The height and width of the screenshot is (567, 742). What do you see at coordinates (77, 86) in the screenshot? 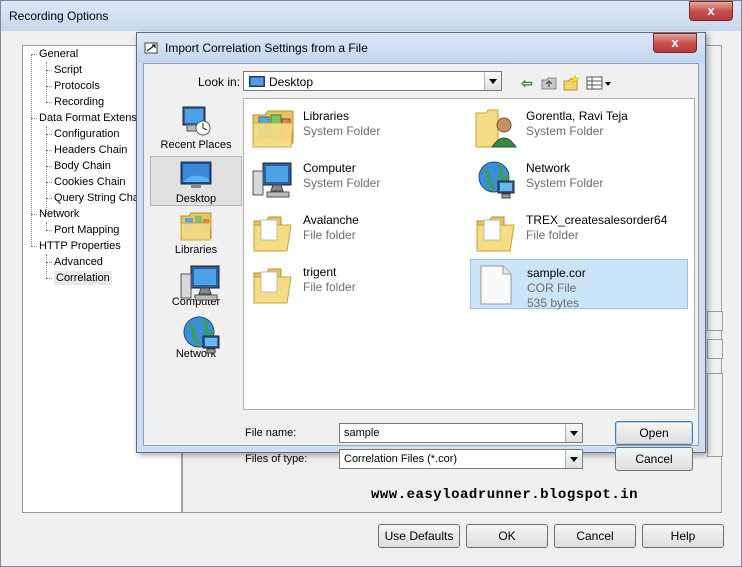
I see `tree-item: Protocols` at bounding box center [77, 86].